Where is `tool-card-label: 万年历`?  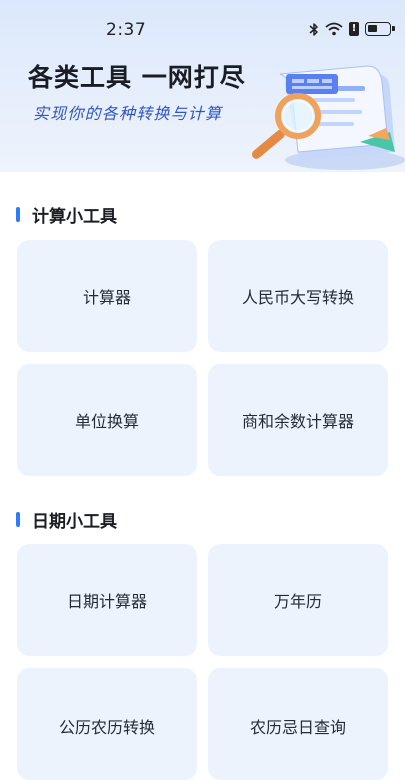 tool-card-label: 万年历 is located at coordinates (297, 601).